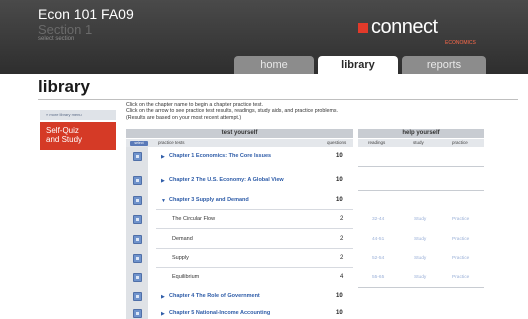  What do you see at coordinates (460, 142) in the screenshot?
I see `col-practice: practice` at bounding box center [460, 142].